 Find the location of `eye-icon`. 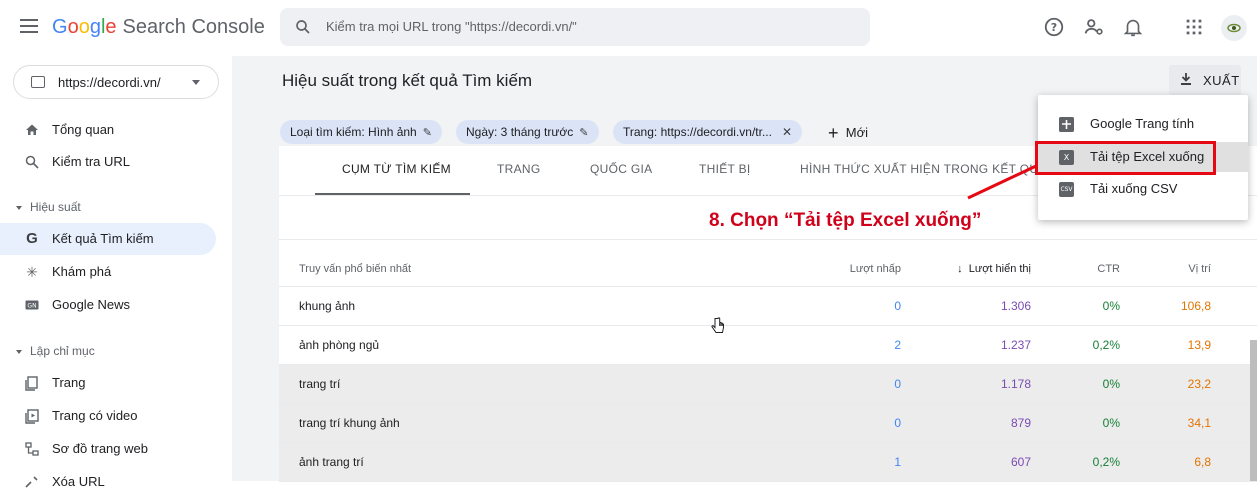

eye-icon is located at coordinates (1234, 28).